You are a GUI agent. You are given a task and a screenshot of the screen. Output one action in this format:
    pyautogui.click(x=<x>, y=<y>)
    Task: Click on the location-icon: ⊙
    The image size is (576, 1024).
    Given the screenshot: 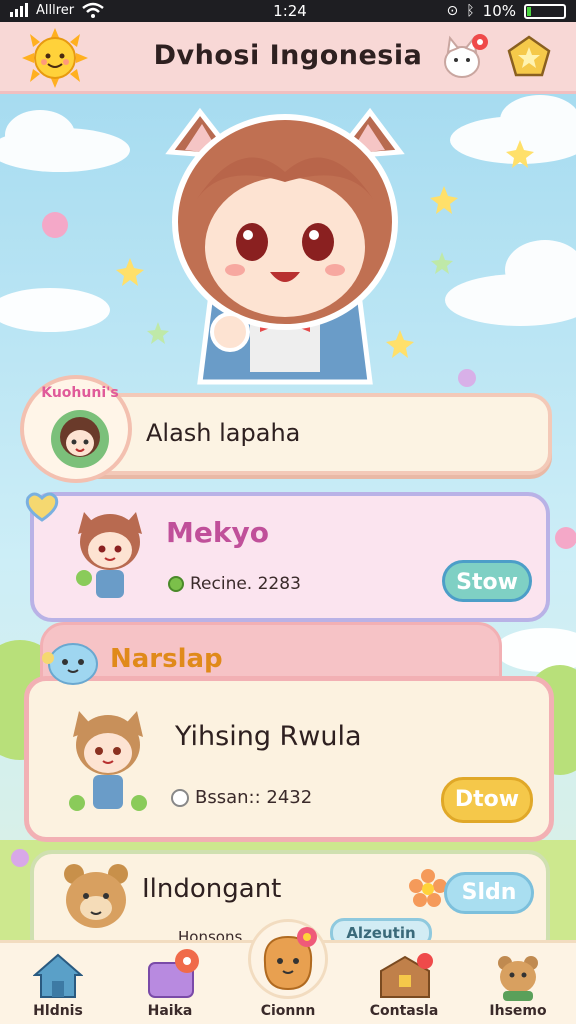 What is the action you would take?
    pyautogui.click(x=452, y=11)
    